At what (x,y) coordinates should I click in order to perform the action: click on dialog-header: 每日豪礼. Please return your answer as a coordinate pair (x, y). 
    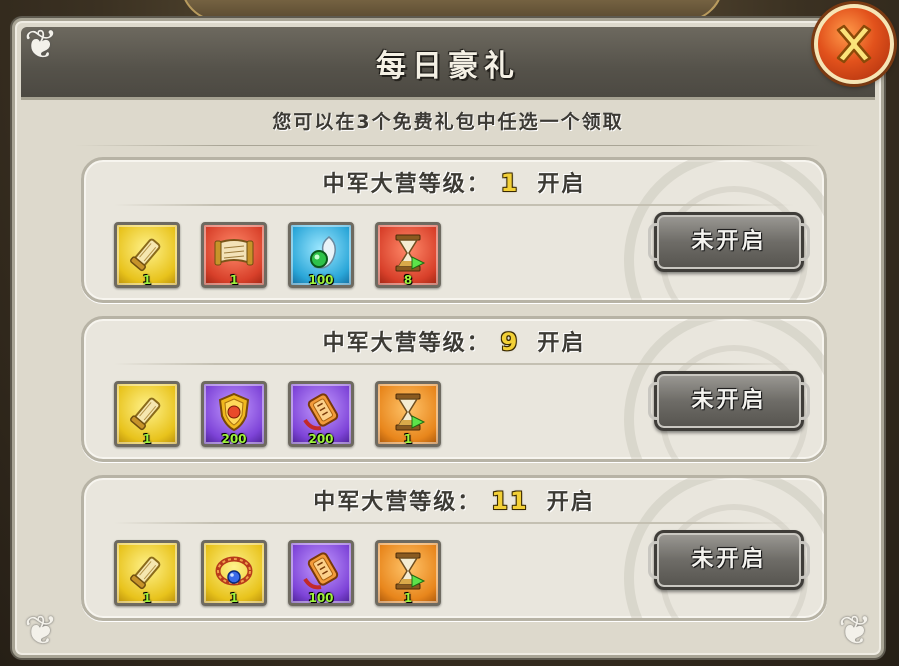
    Looking at the image, I should click on (448, 63).